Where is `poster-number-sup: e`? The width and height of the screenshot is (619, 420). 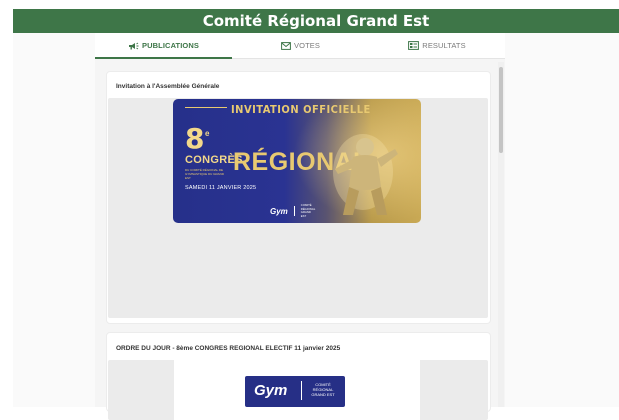
poster-number-sup: e is located at coordinates (207, 133).